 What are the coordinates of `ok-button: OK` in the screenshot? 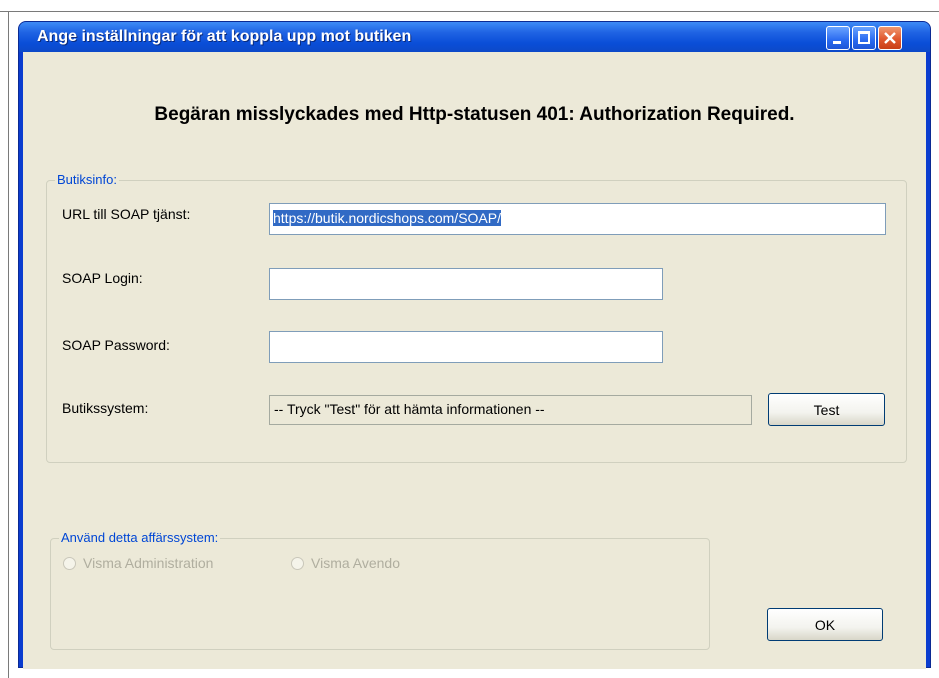 It's located at (825, 624).